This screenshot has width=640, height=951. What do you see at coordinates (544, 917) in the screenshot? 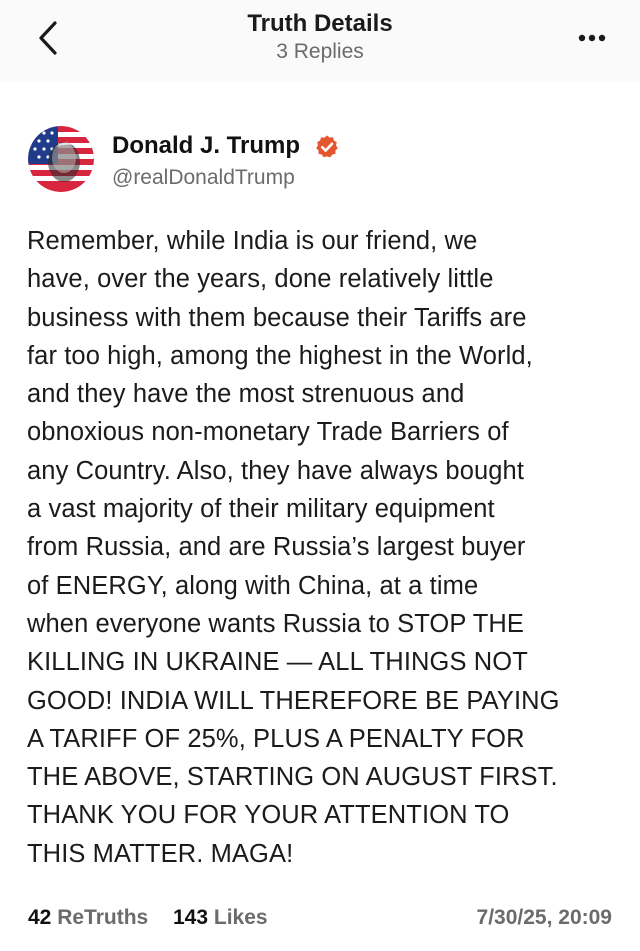
I see `post-timestamp: 7/30/25, 20:09` at bounding box center [544, 917].